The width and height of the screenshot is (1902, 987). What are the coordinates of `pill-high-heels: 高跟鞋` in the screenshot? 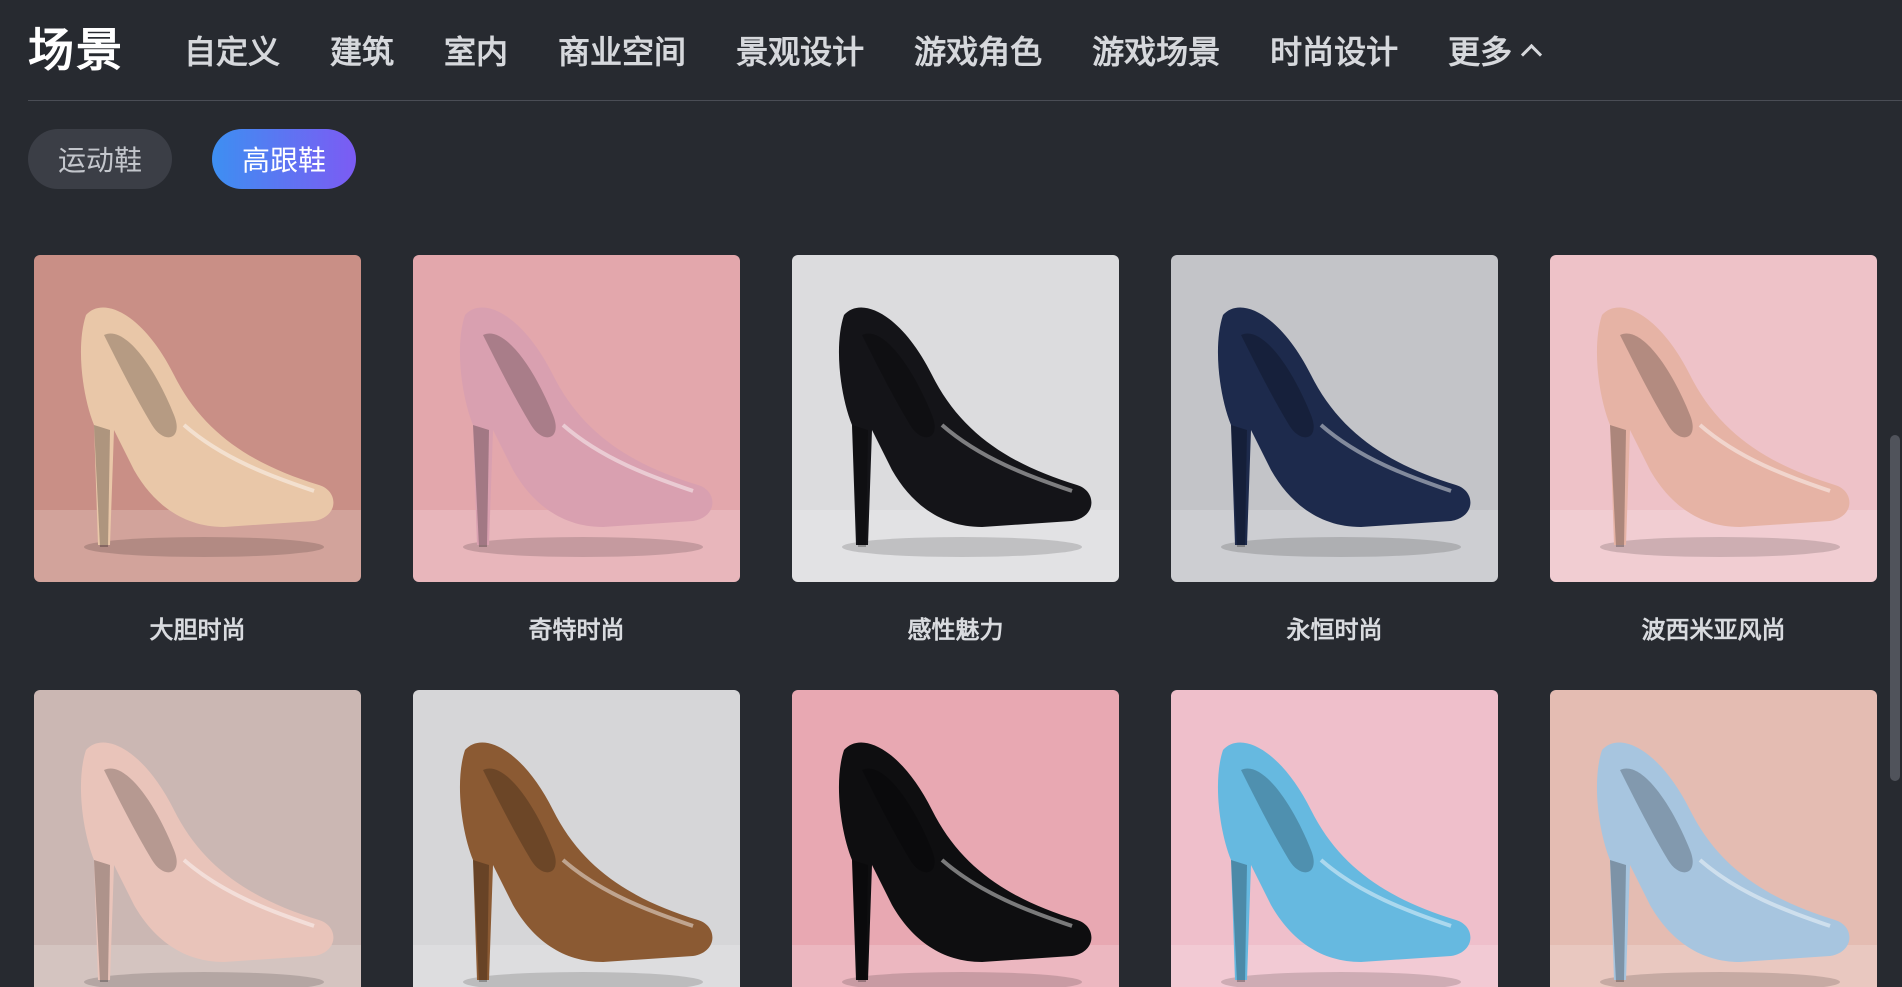 It's located at (284, 159).